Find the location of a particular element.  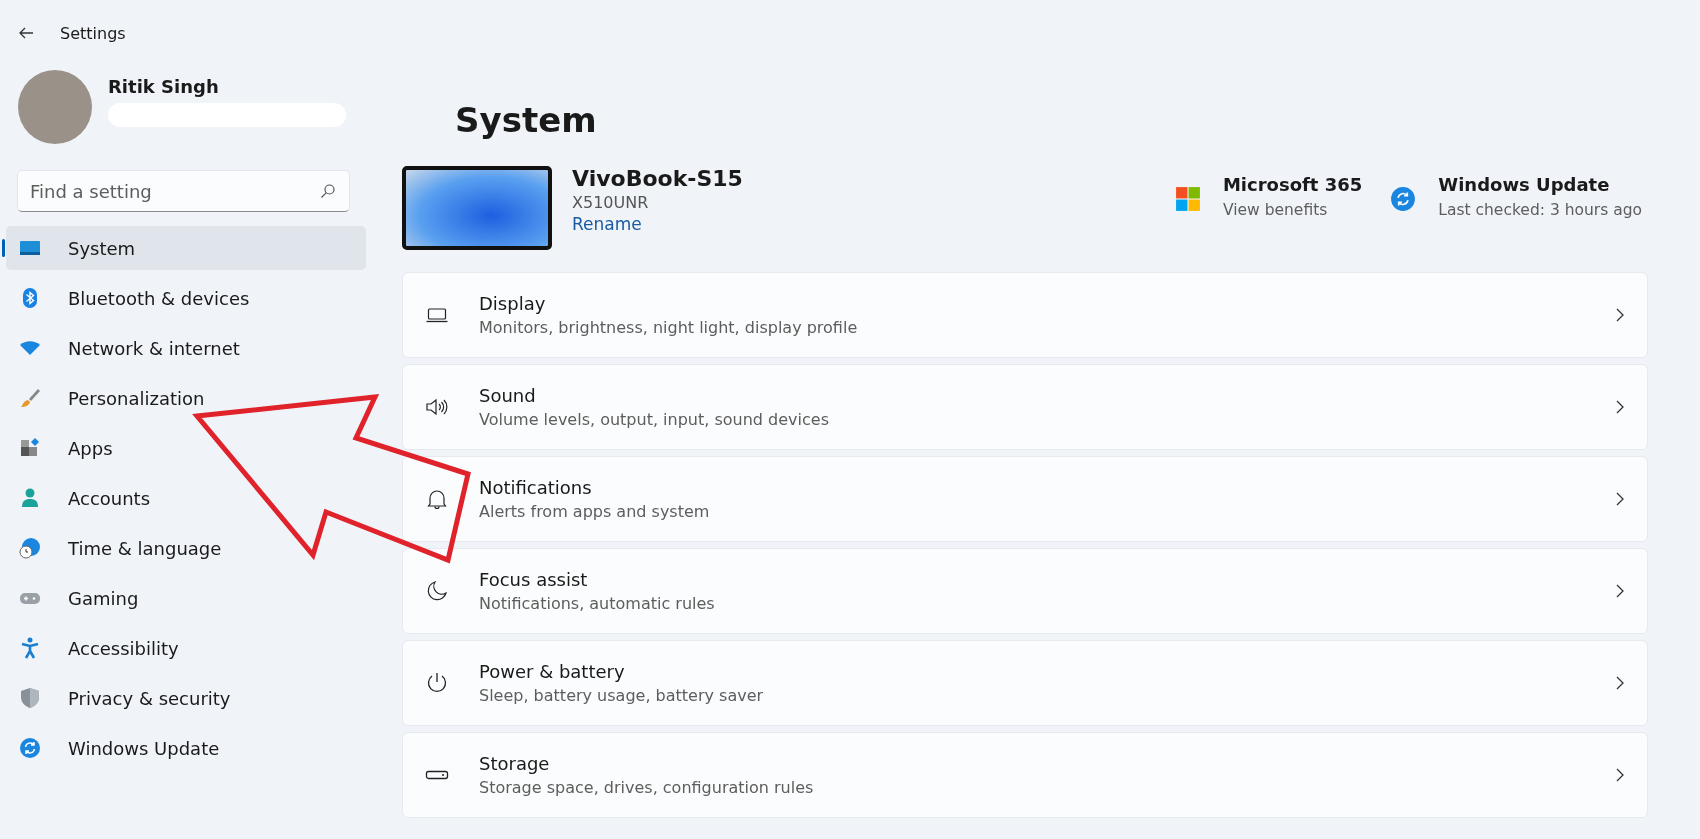

selection-indicator is located at coordinates (3, 248).